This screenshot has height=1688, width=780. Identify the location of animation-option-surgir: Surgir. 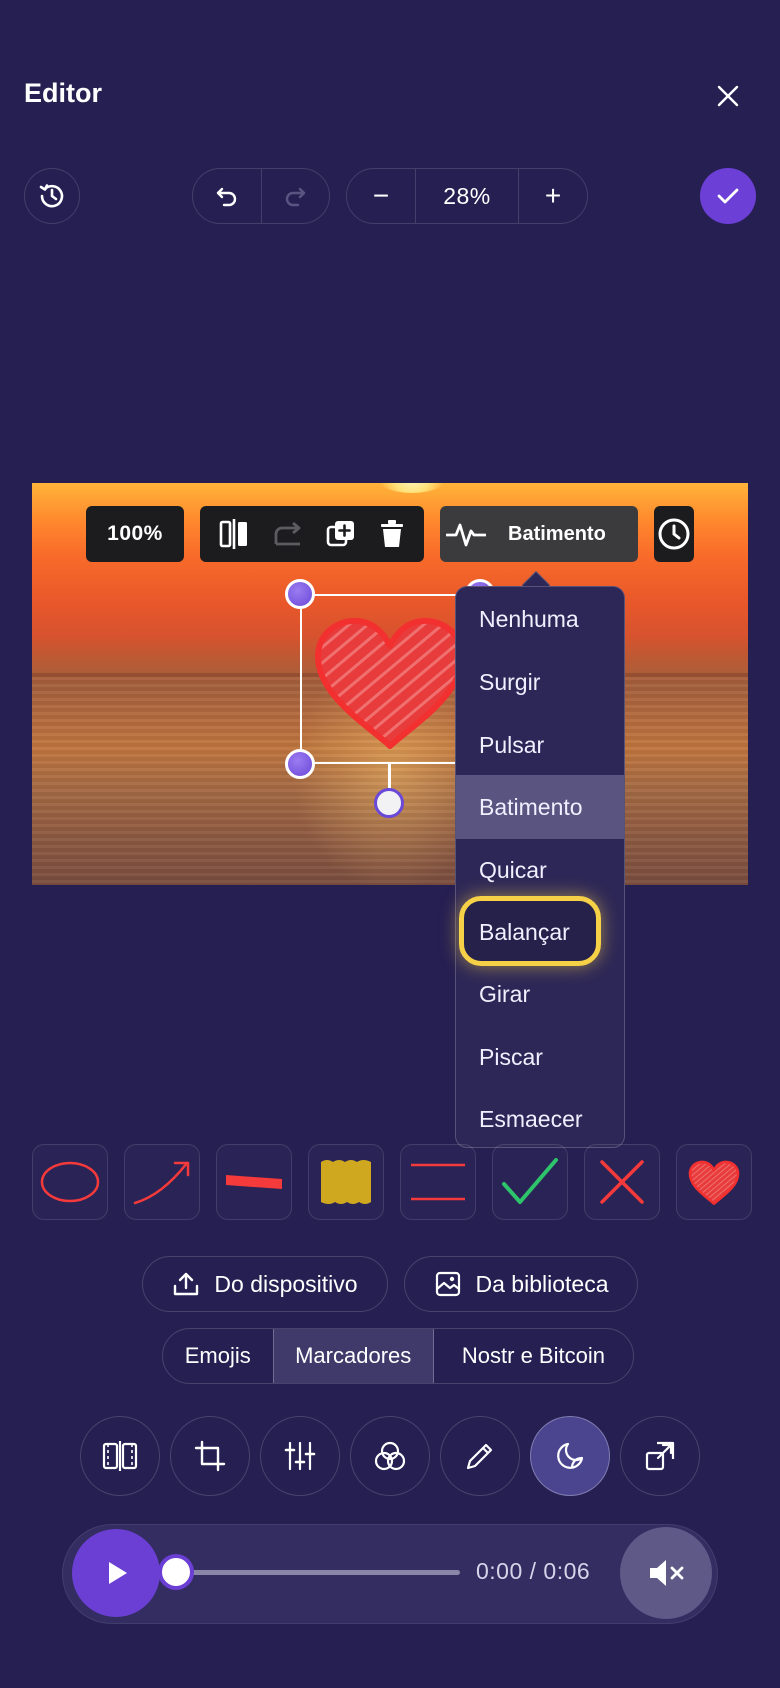
(540, 682).